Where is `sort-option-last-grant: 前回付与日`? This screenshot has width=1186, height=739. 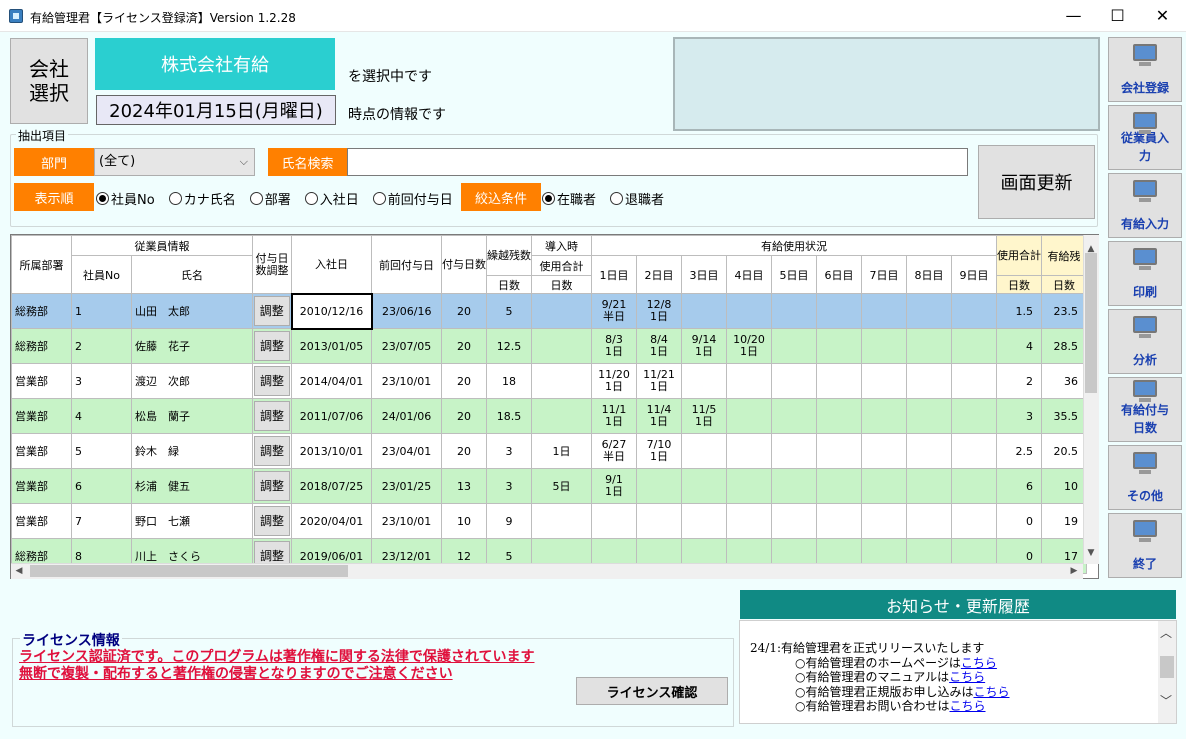
sort-option-last-grant: 前回付与日 is located at coordinates (412, 198).